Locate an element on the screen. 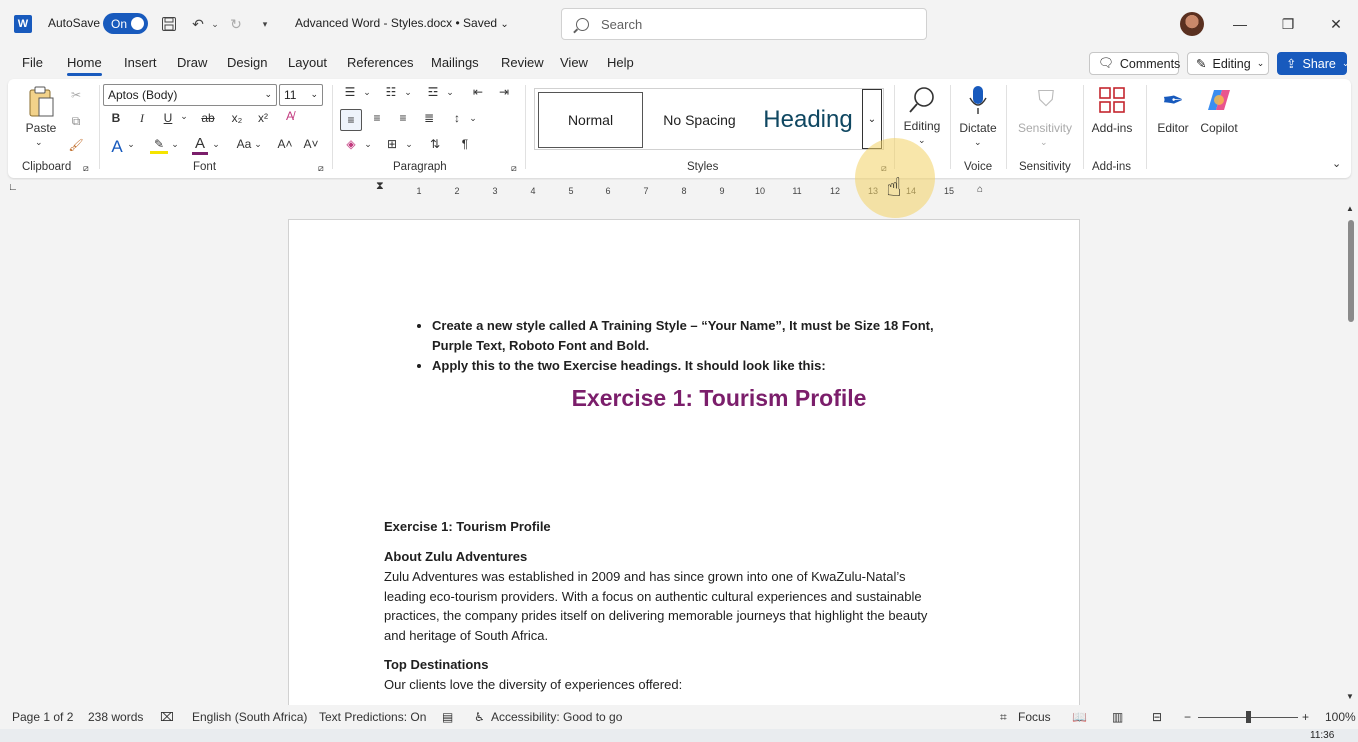  multilevel-dropdown-icon: ⌄ is located at coordinates (450, 92).